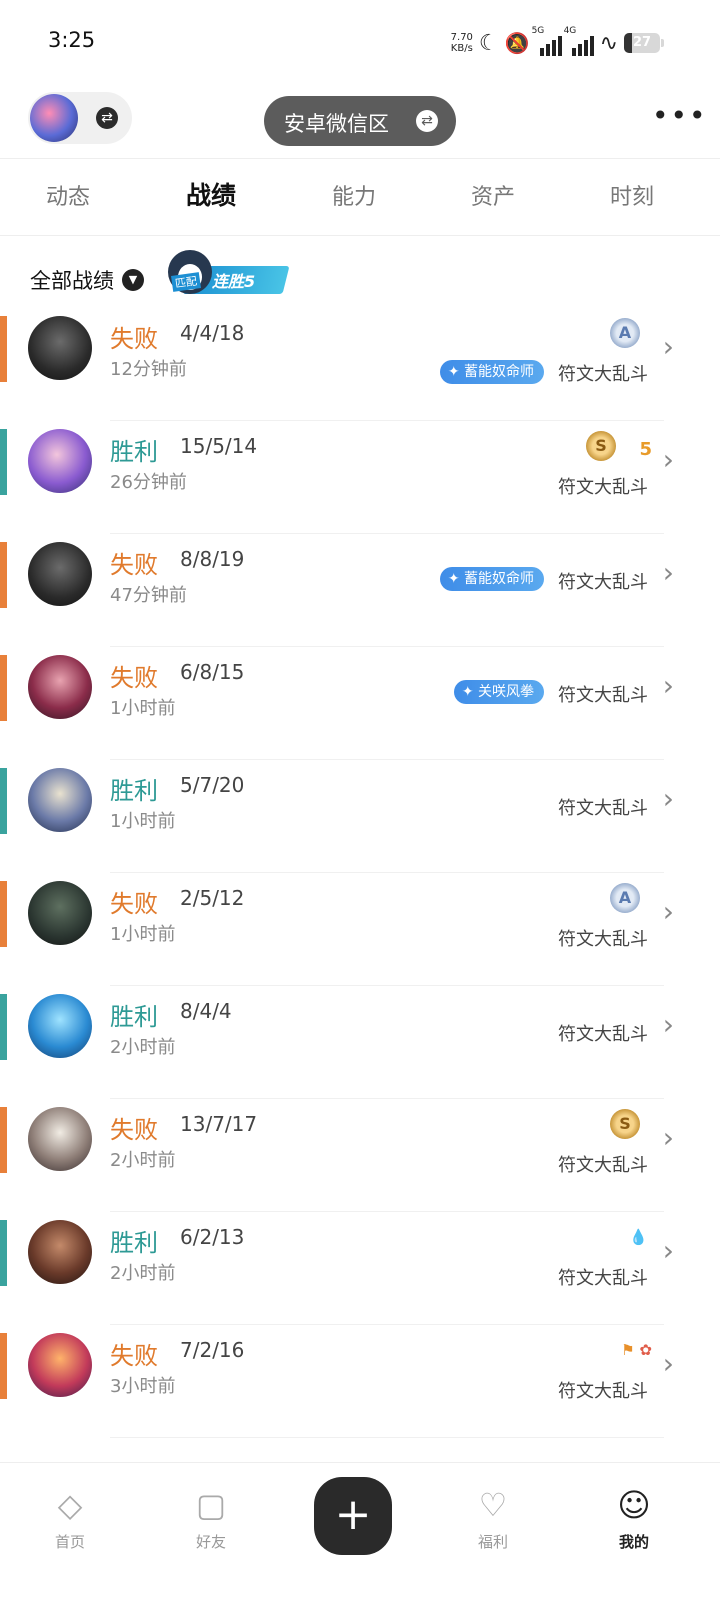 The image size is (720, 1603). I want to click on nav-home-label: 首页, so click(69, 1542).